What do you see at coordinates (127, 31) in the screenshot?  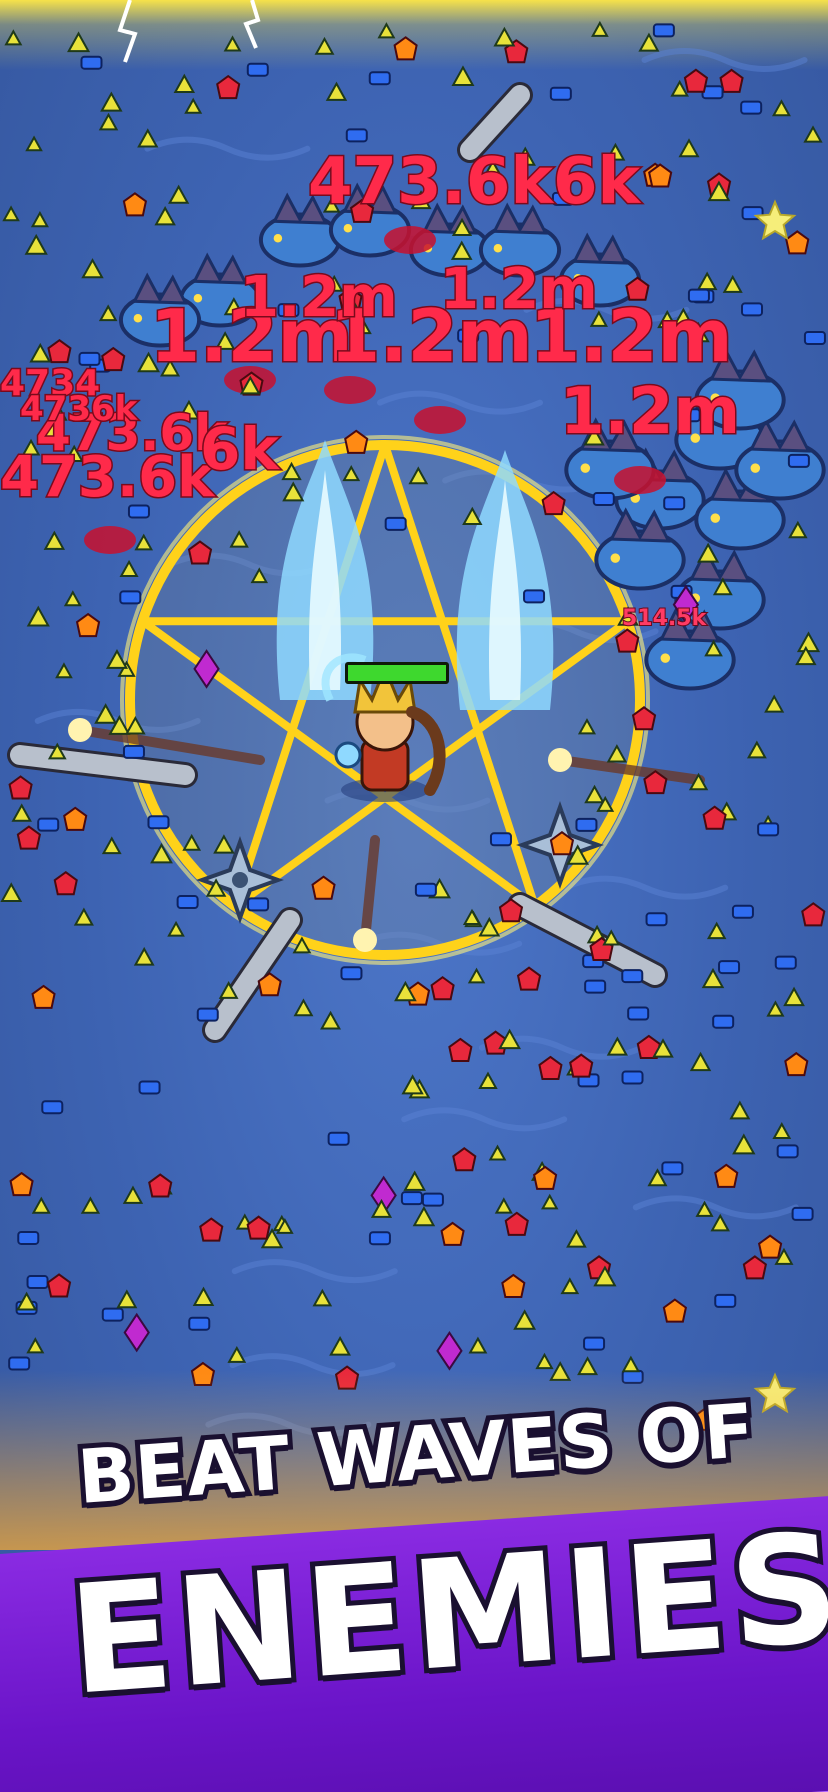 I see `lightning-bolt` at bounding box center [127, 31].